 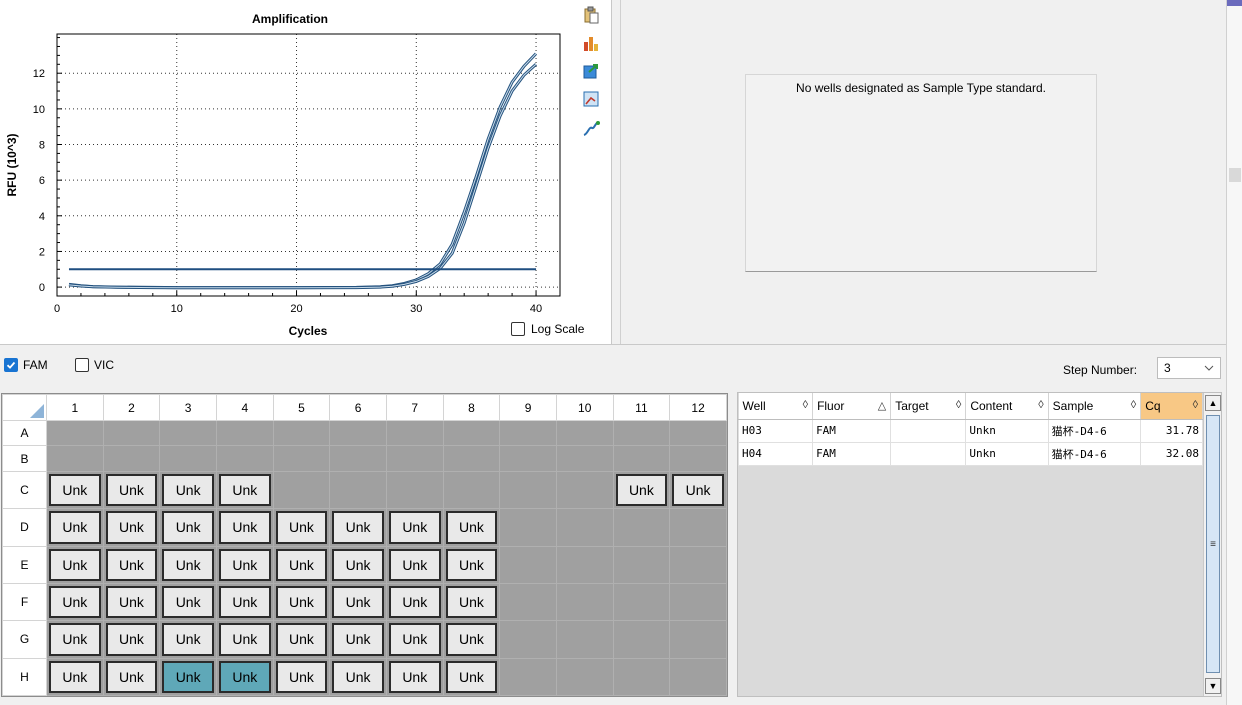 I want to click on well-f1: Unk, so click(x=75, y=602).